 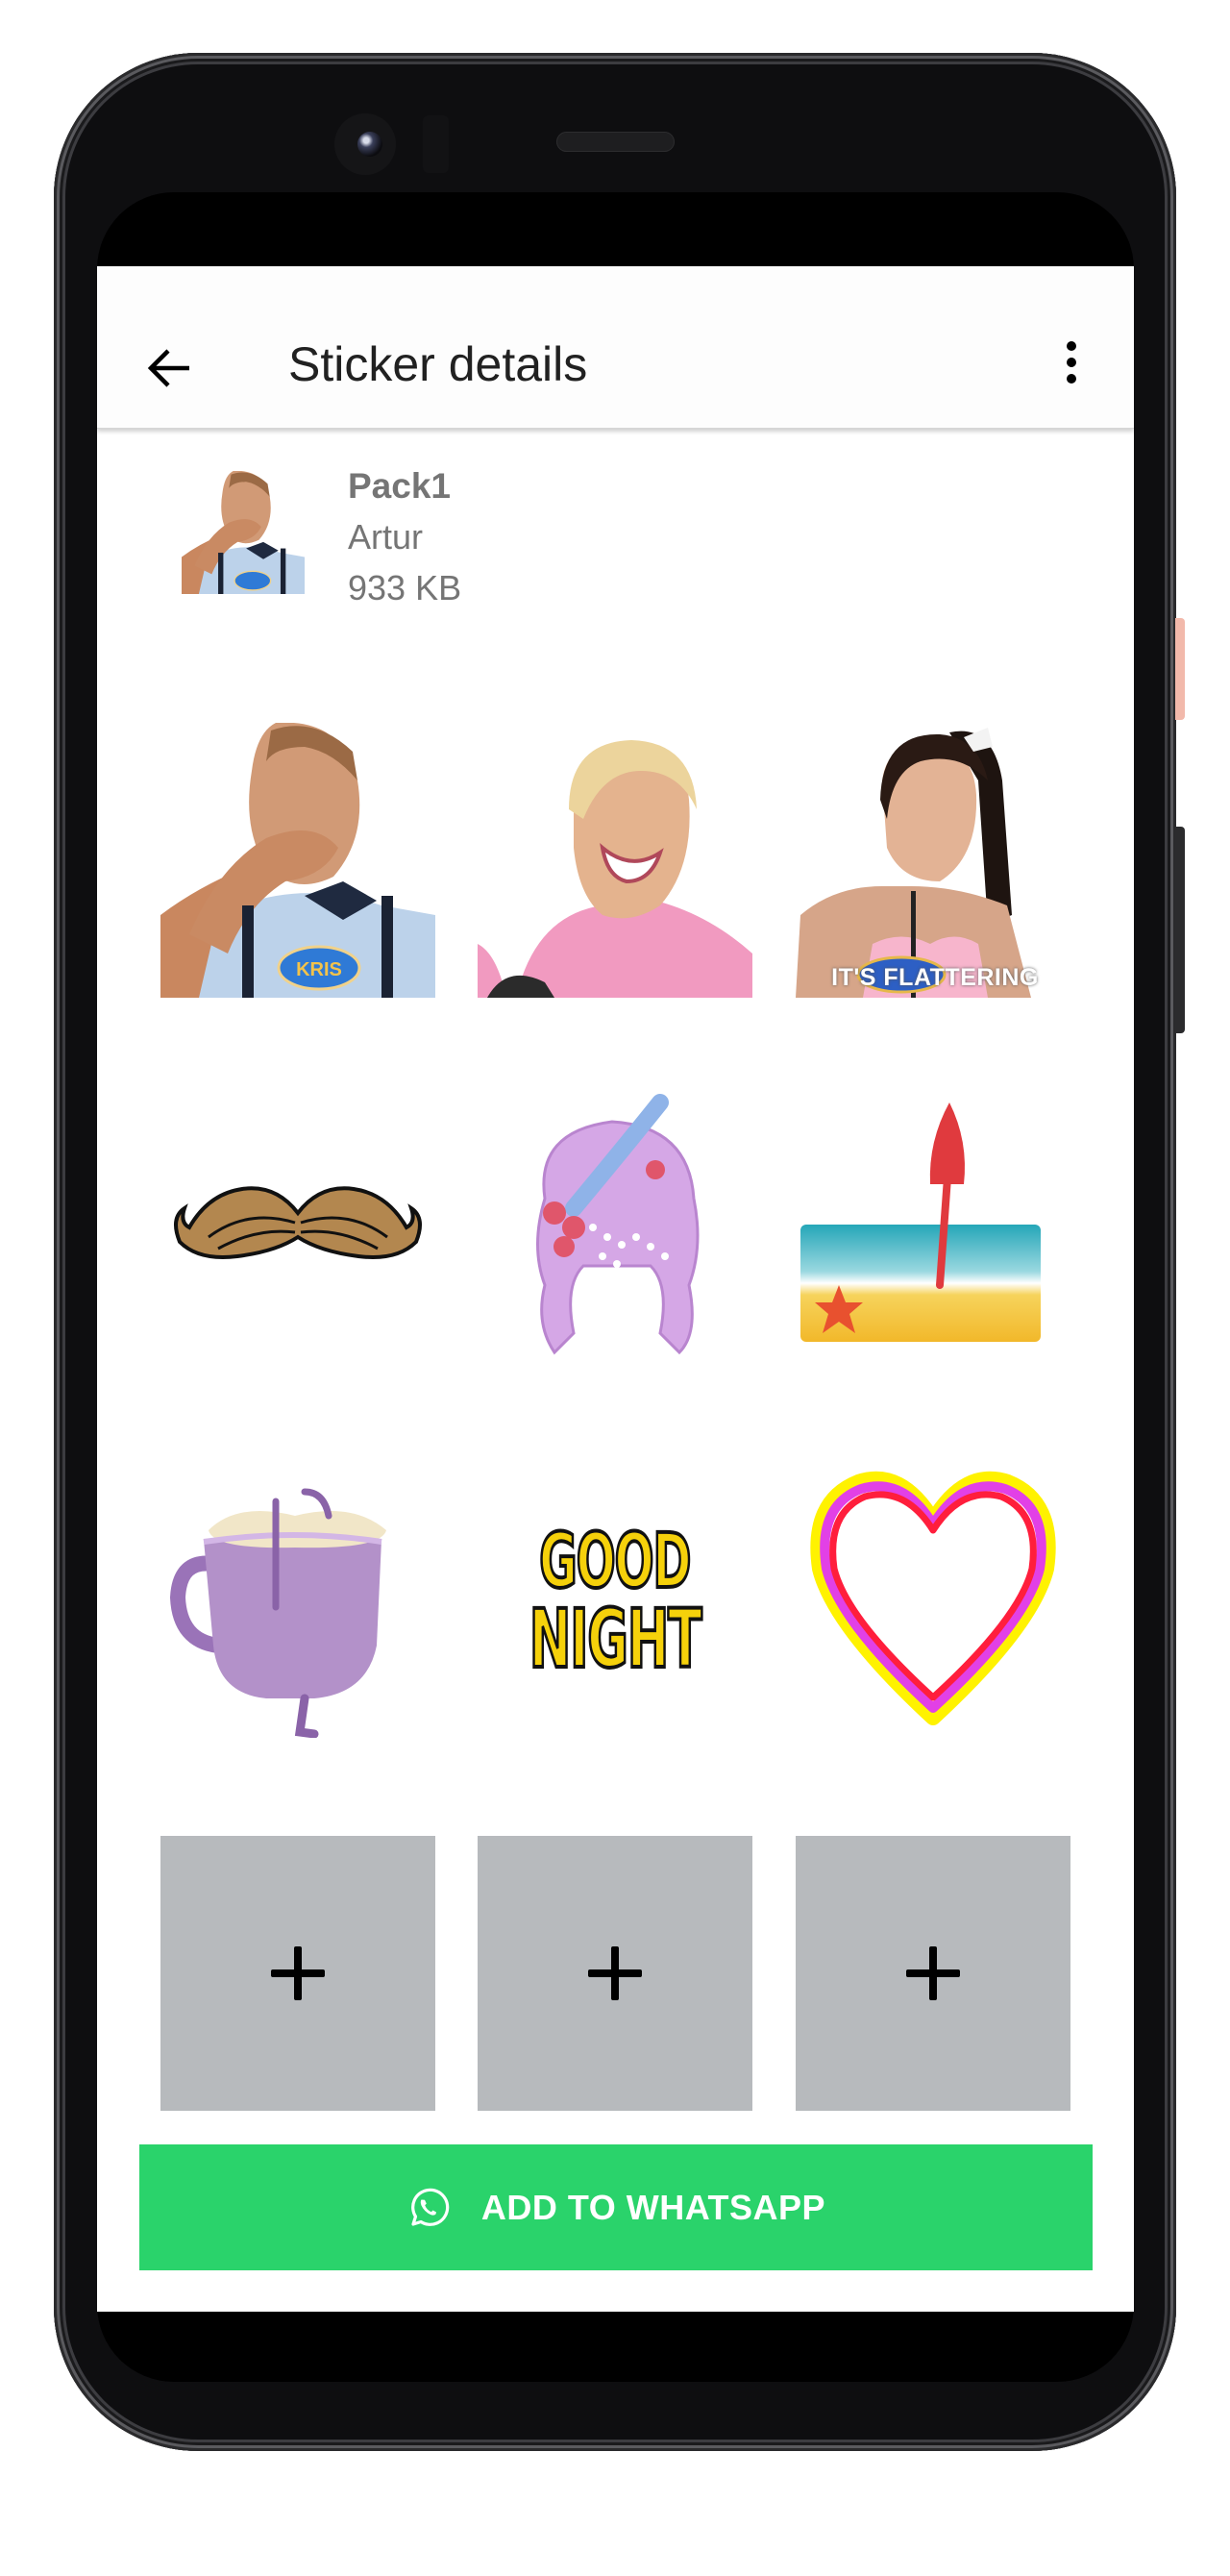 I want to click on name-tag-text: KRIS, so click(x=319, y=970).